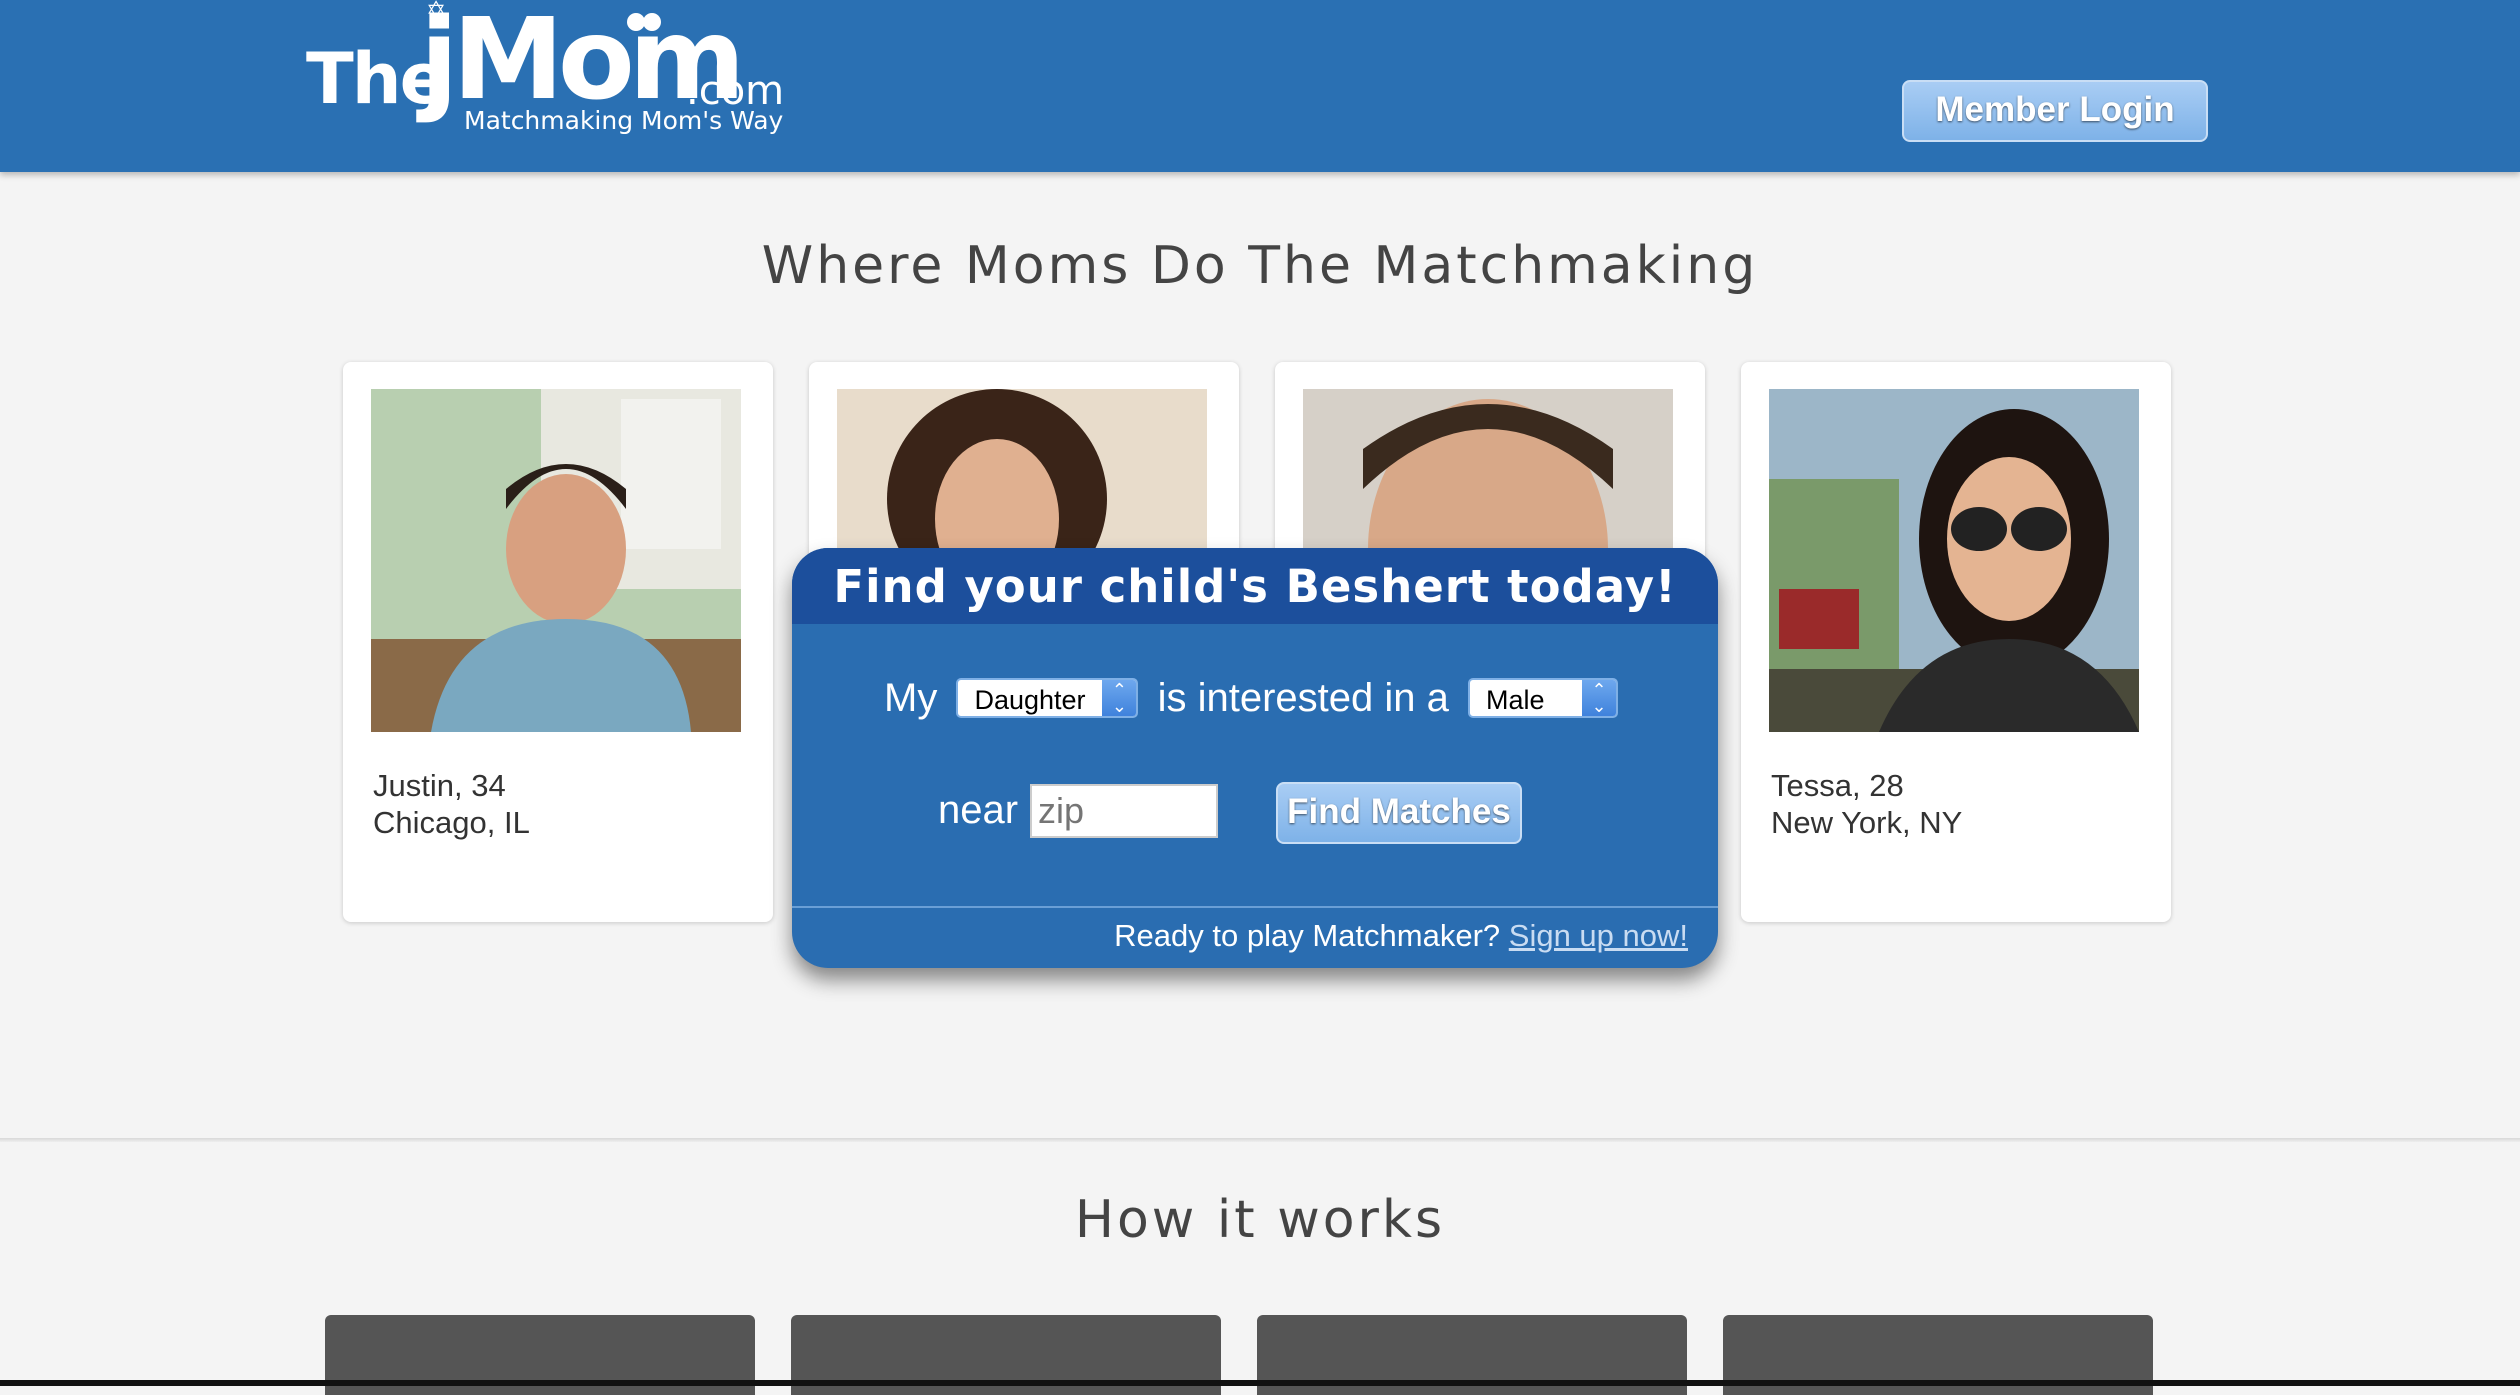 The height and width of the screenshot is (1395, 2520). What do you see at coordinates (1515, 700) in the screenshot?
I see `gender-select-value: Male` at bounding box center [1515, 700].